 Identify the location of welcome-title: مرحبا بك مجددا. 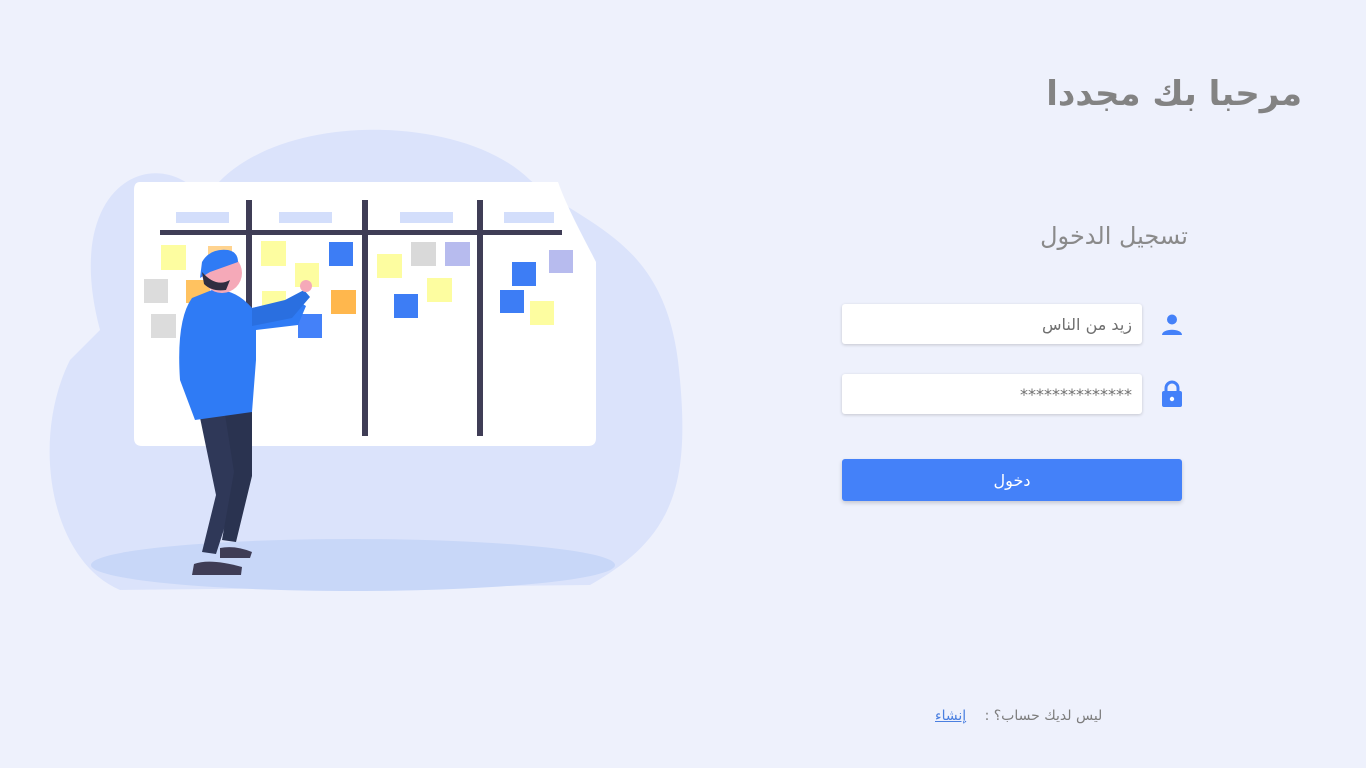
(1174, 94).